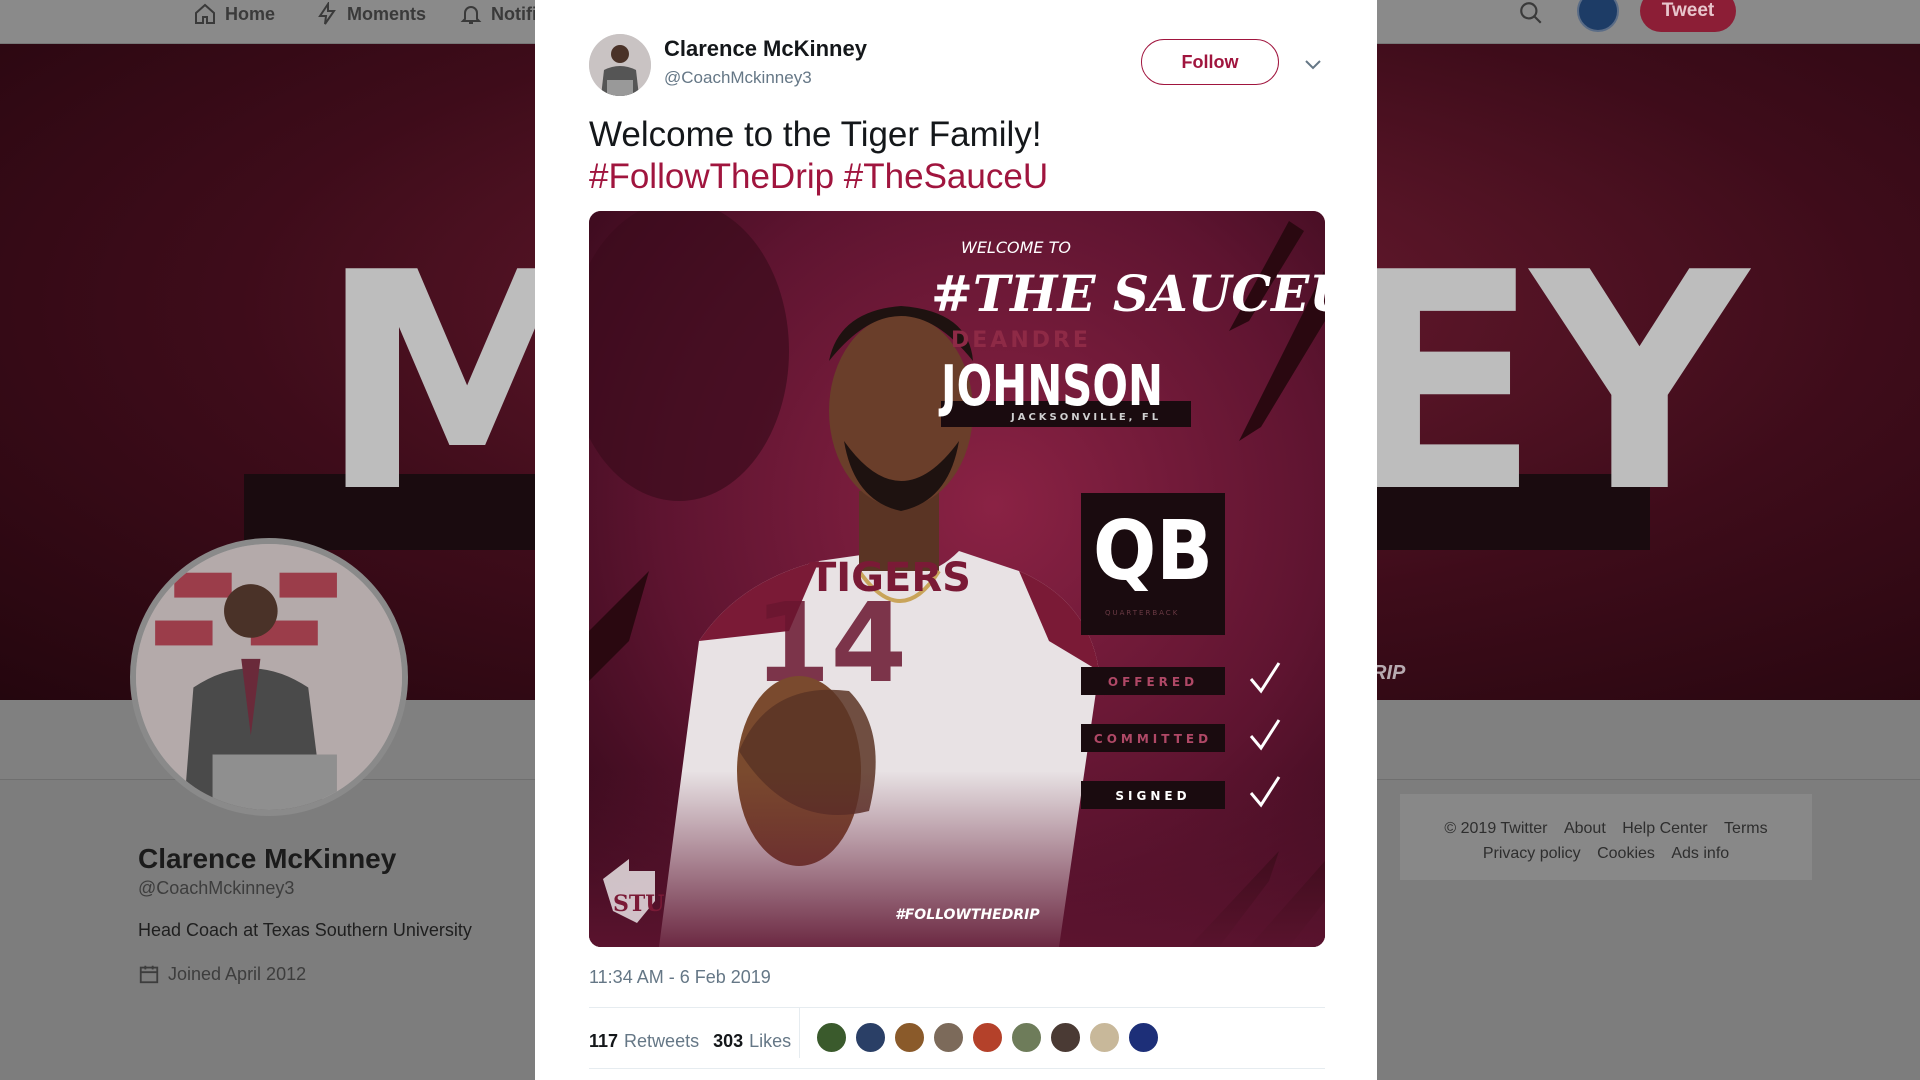 This screenshot has width=1920, height=1080. Describe the element at coordinates (959, 177) in the screenshot. I see `tweet-hashtags: #FollowTheDrip #TheSauceU` at that location.